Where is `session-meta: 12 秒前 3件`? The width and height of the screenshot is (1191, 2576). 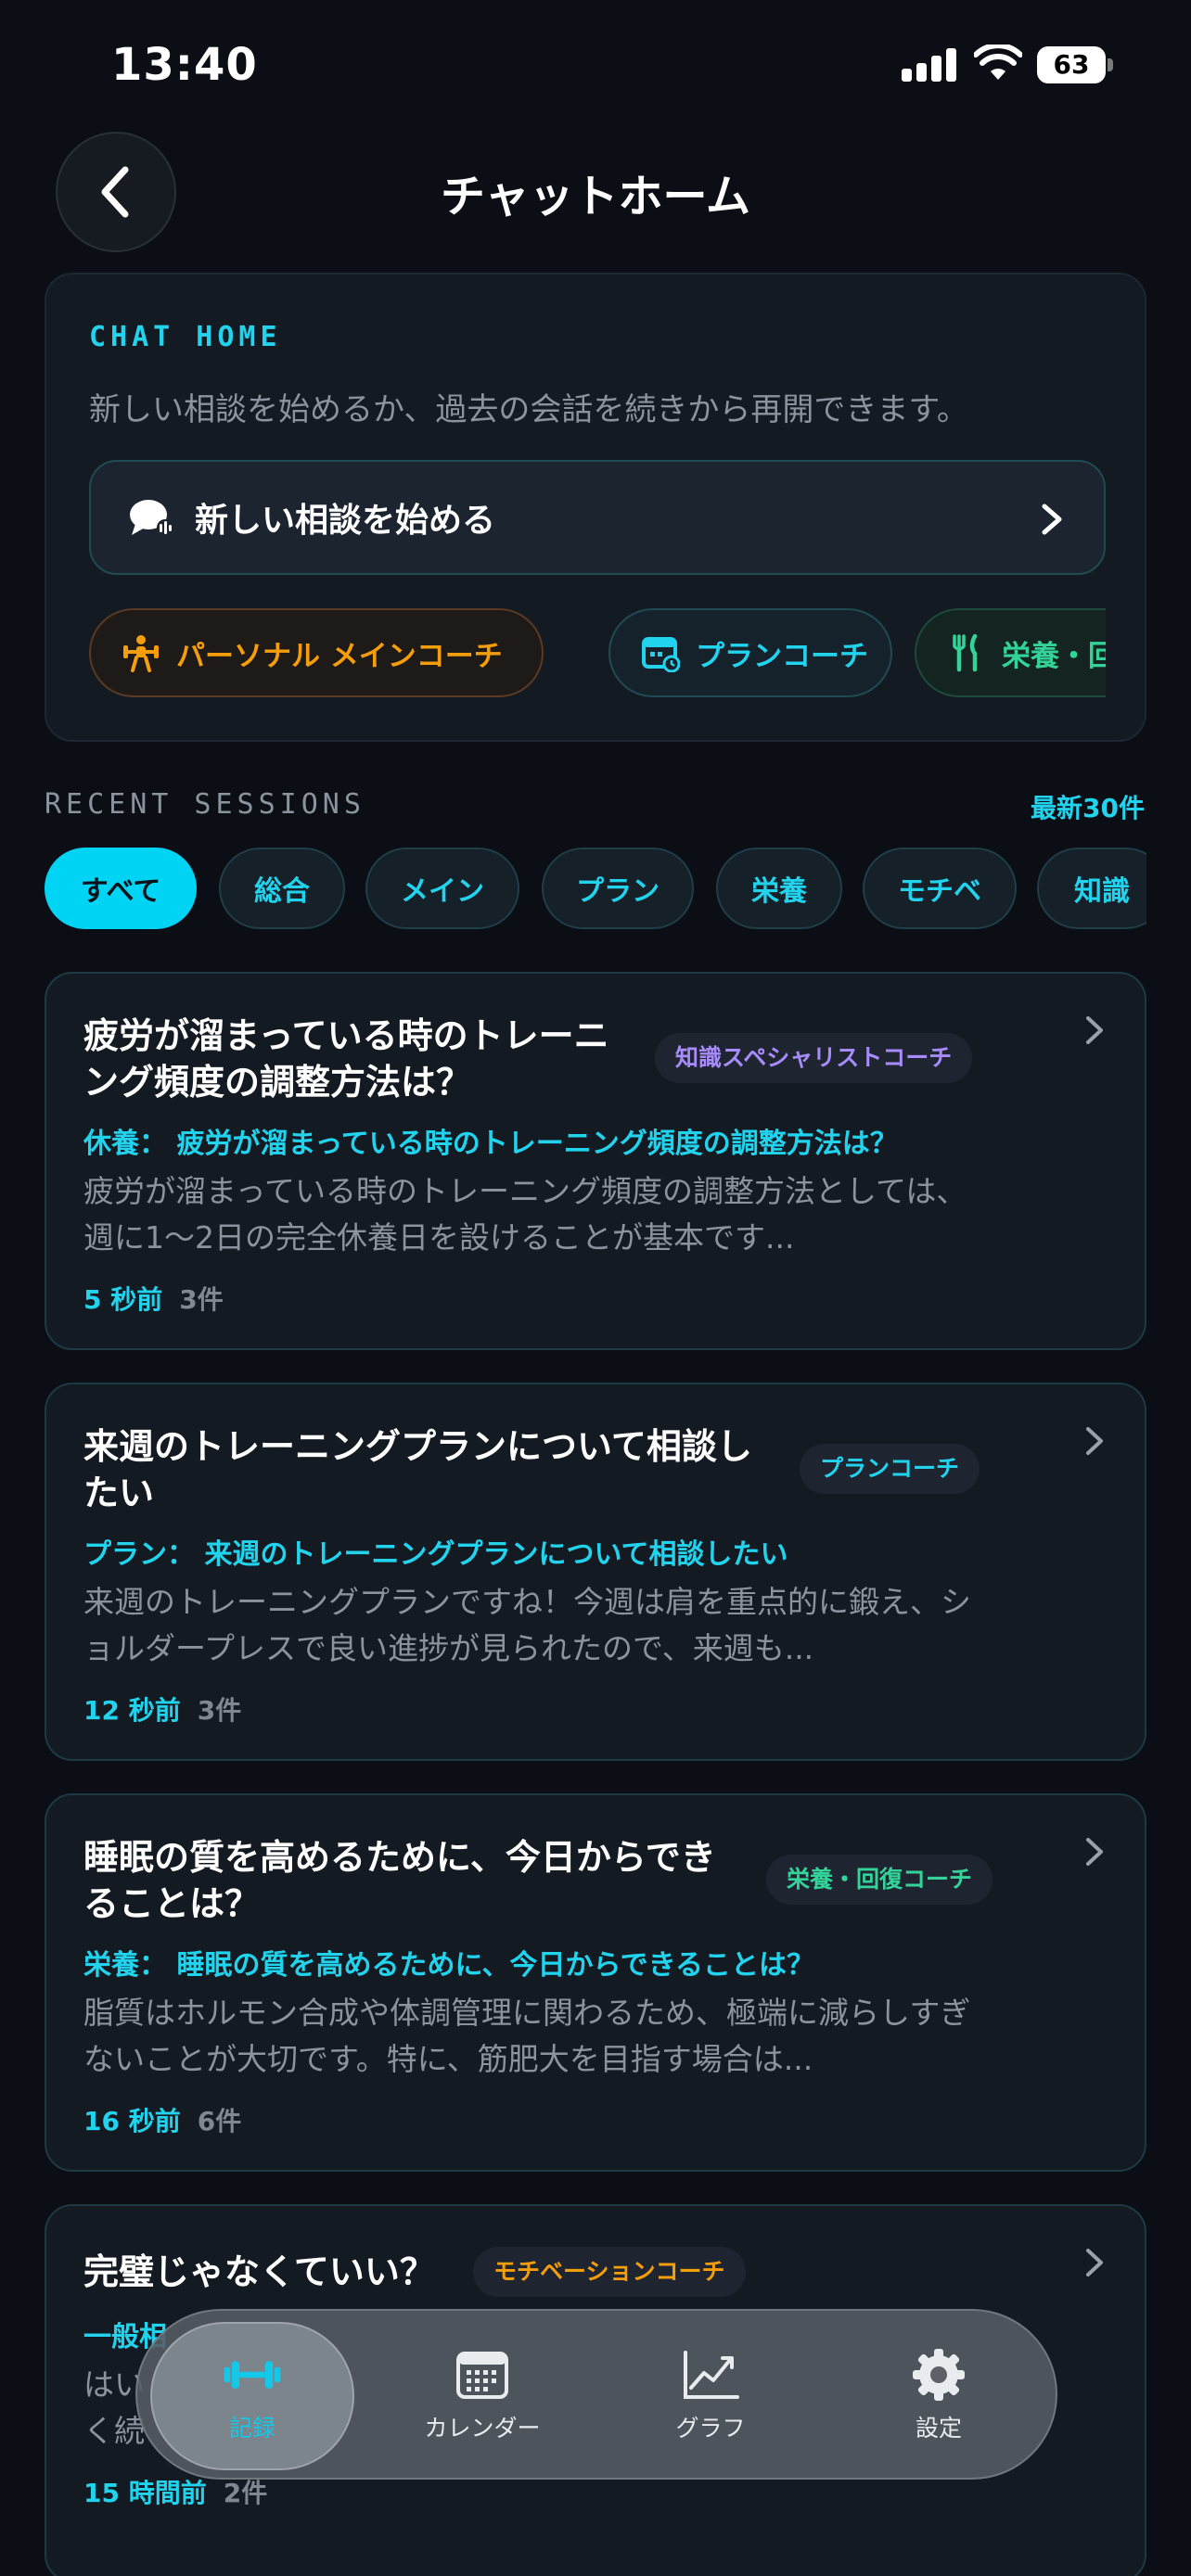 session-meta: 12 秒前 3件 is located at coordinates (162, 1709).